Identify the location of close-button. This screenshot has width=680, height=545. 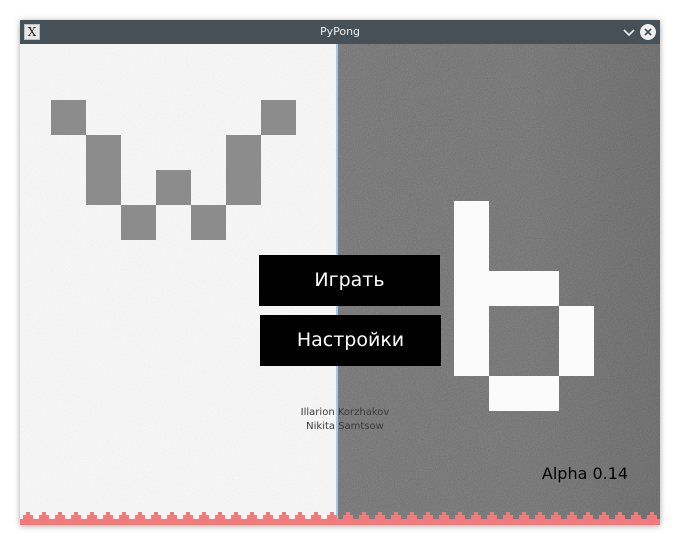
(648, 32).